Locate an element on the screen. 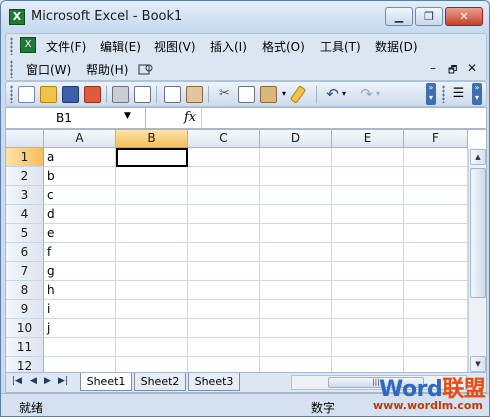  menu-edit: 编辑(E) is located at coordinates (120, 46).